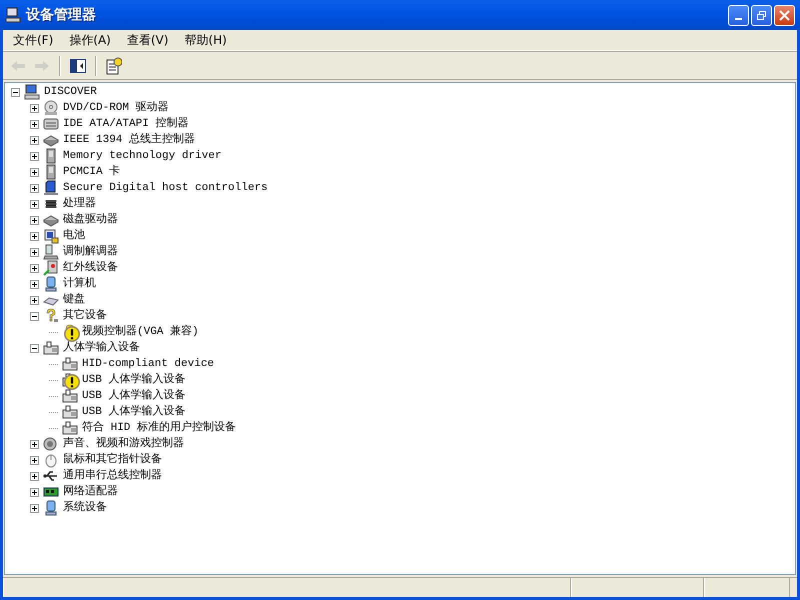 Image resolution: width=800 pixels, height=600 pixels. I want to click on properties-icon, so click(114, 65).